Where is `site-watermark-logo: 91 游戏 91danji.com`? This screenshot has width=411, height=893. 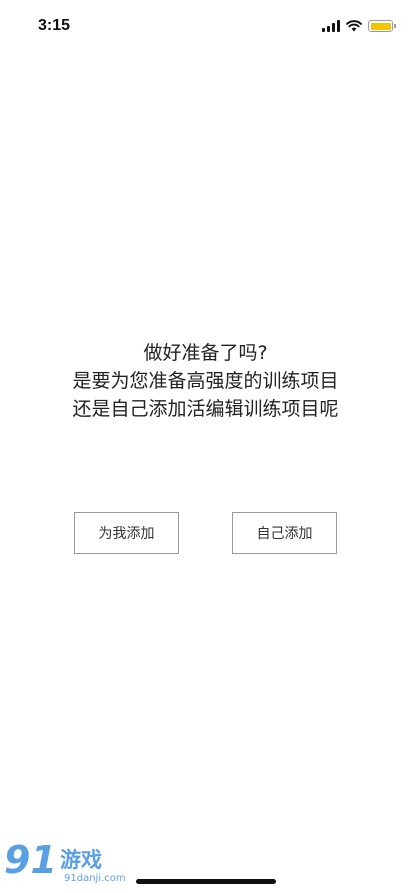 site-watermark-logo: 91 游戏 91danji.com is located at coordinates (65, 861).